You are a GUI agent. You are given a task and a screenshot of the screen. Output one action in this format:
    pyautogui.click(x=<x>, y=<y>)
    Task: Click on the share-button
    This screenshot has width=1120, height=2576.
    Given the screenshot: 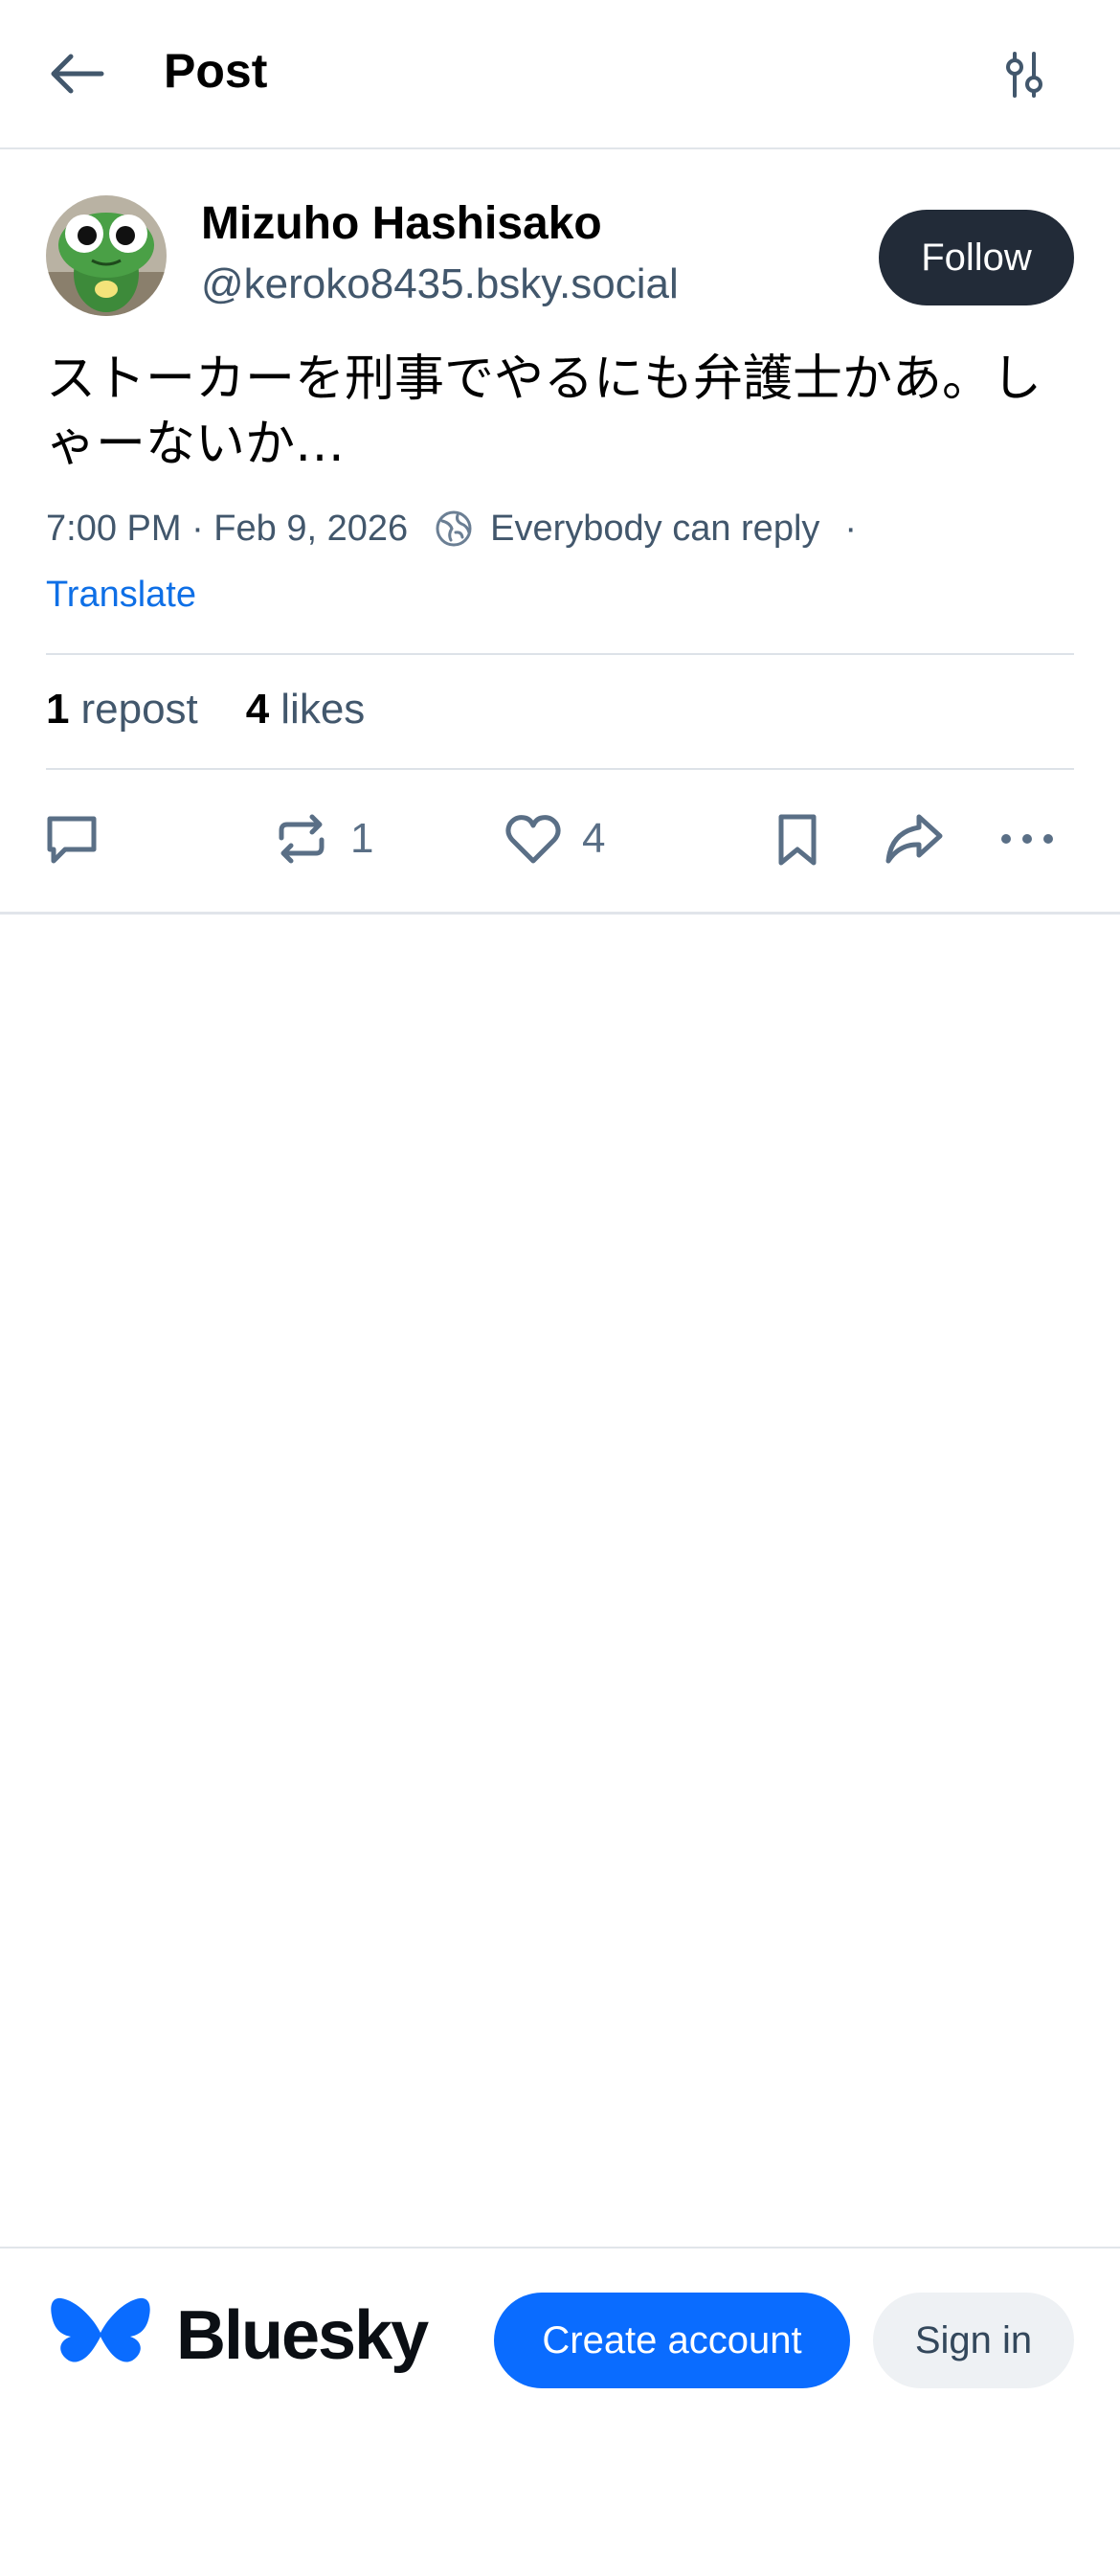 What is the action you would take?
    pyautogui.click(x=915, y=838)
    